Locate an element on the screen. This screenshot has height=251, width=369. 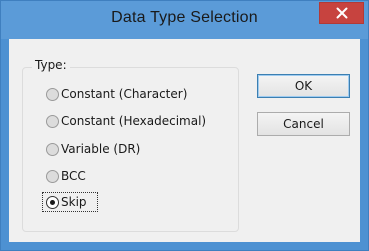
radio-label: Skip is located at coordinates (74, 202).